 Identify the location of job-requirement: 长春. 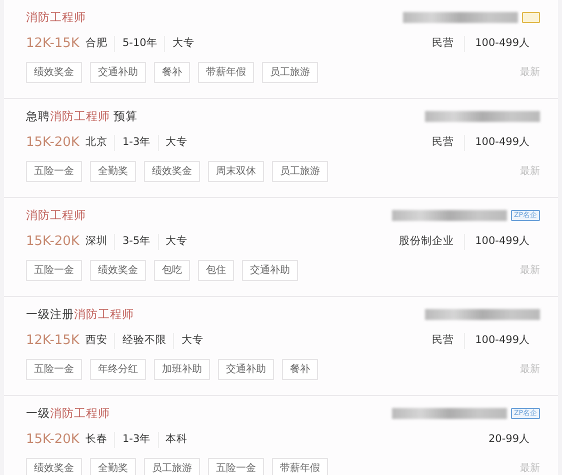
(96, 440).